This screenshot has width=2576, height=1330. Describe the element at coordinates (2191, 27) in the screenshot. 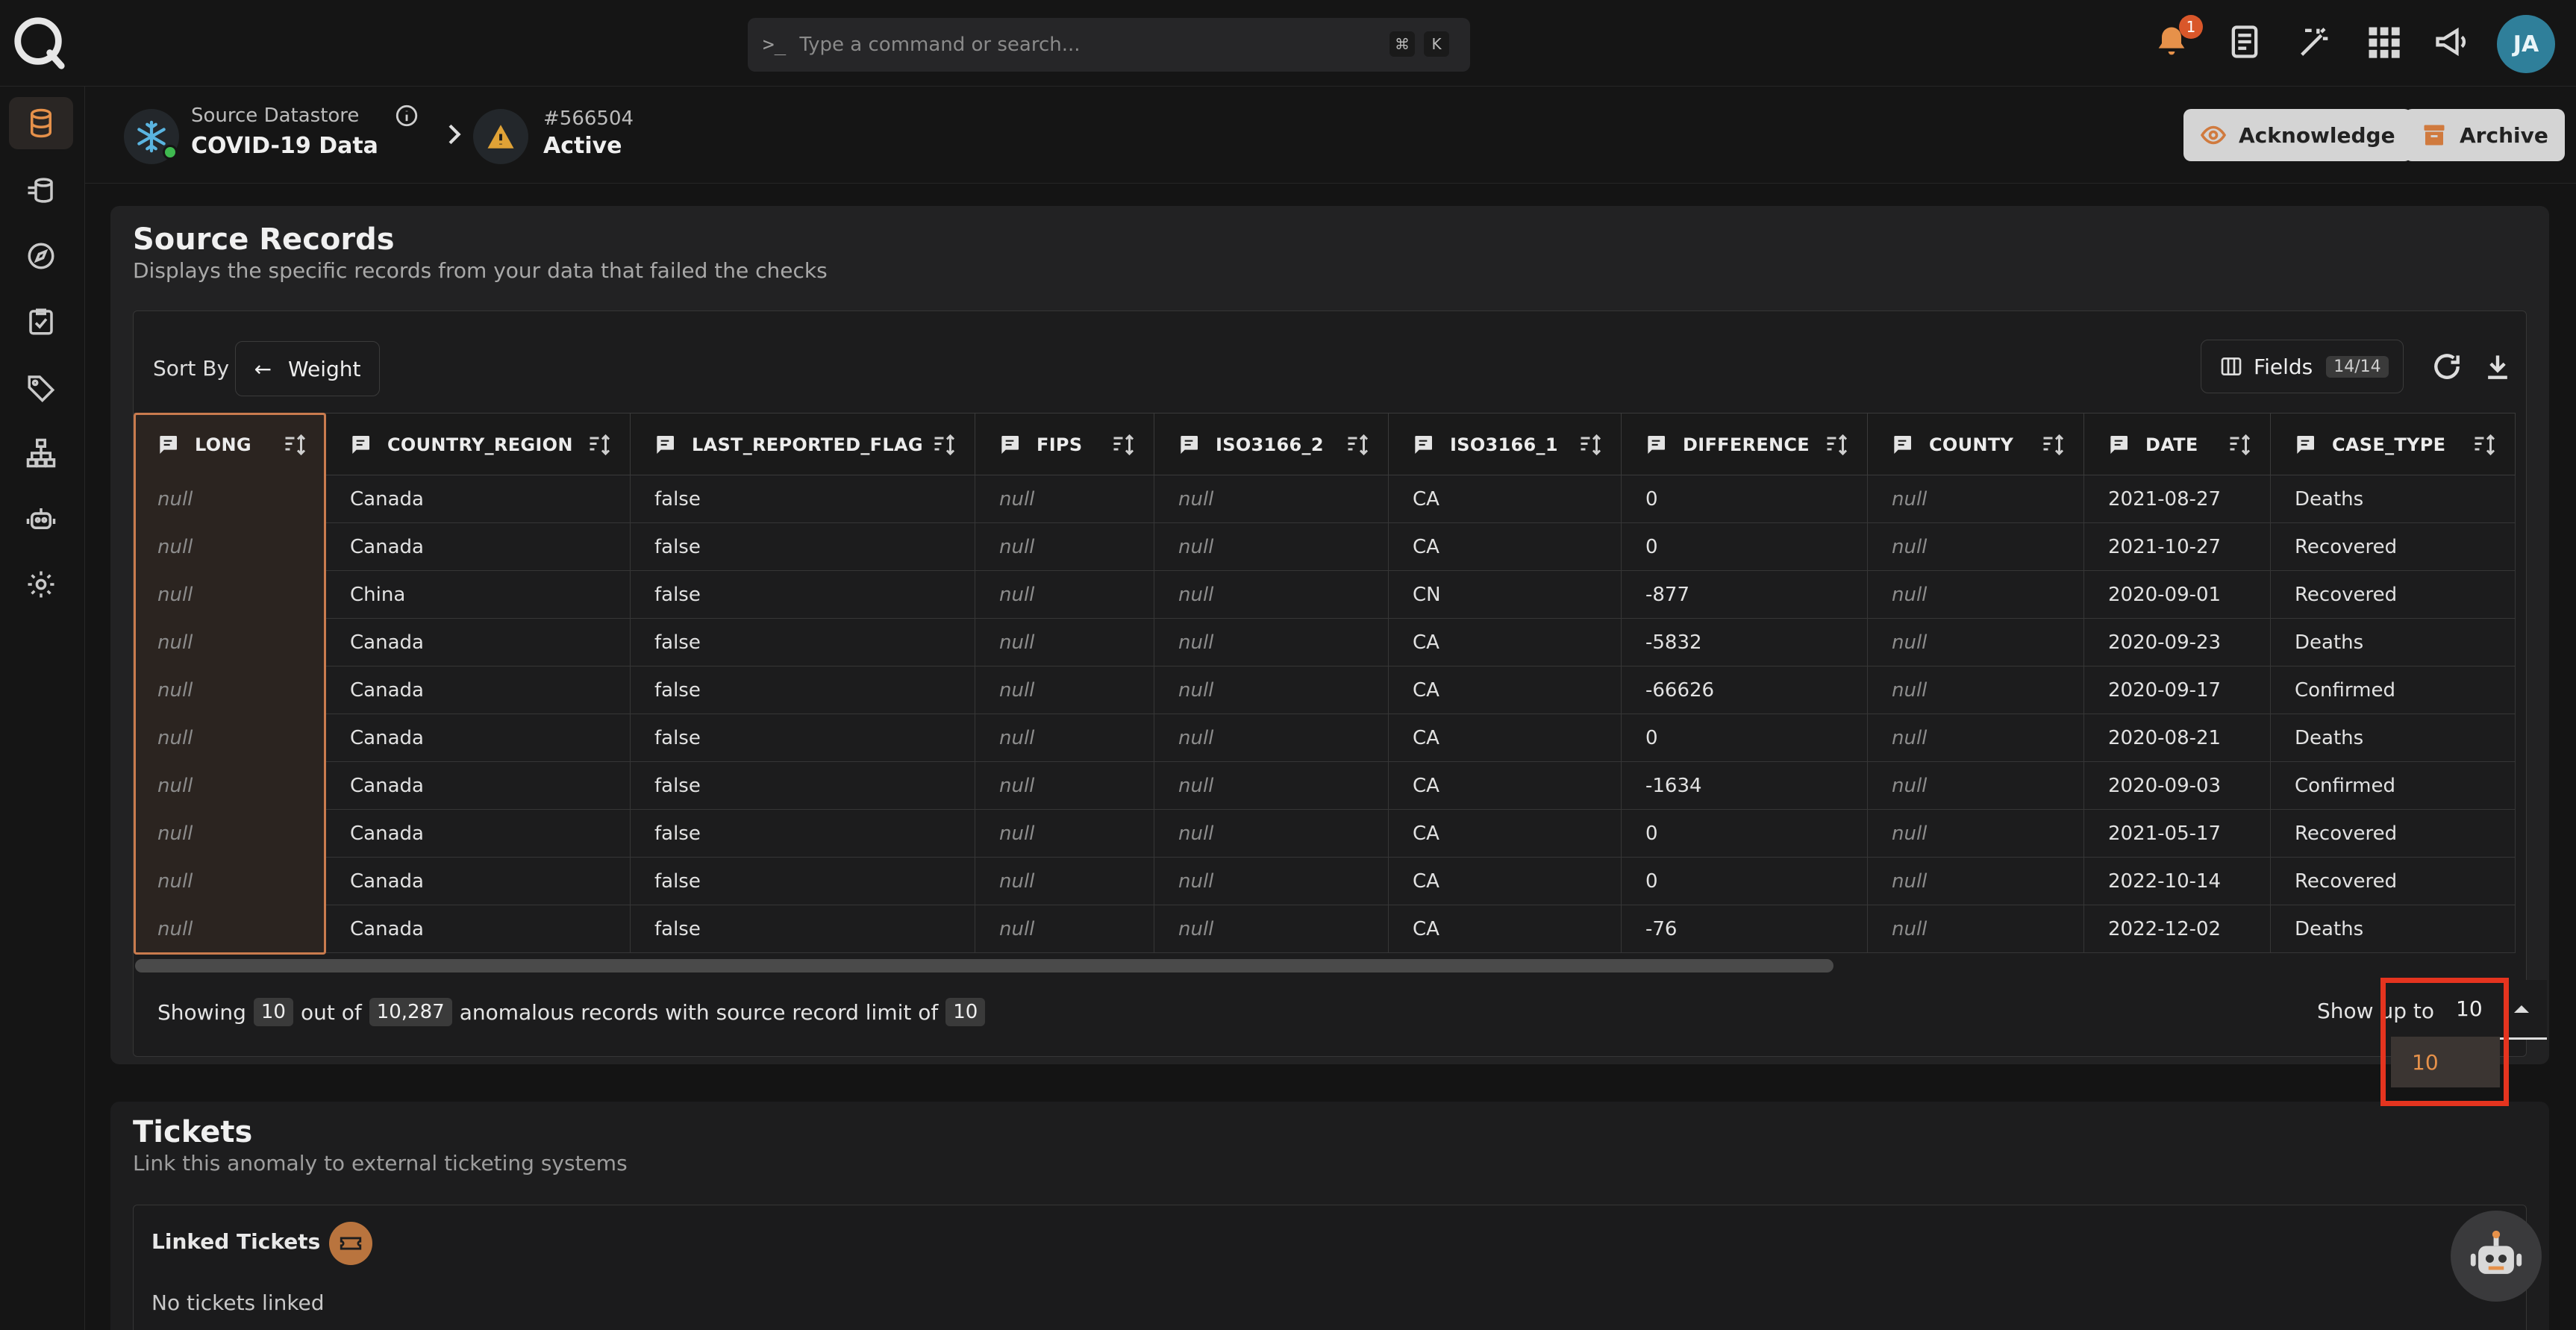

I see `notification-badge: 1` at that location.